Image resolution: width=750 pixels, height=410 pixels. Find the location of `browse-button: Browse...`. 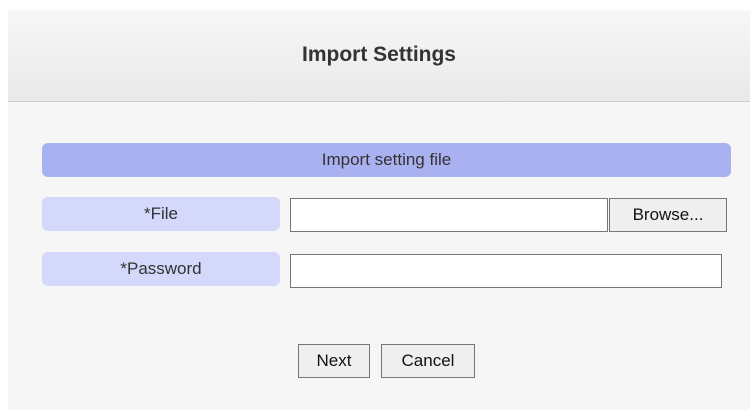

browse-button: Browse... is located at coordinates (668, 215).